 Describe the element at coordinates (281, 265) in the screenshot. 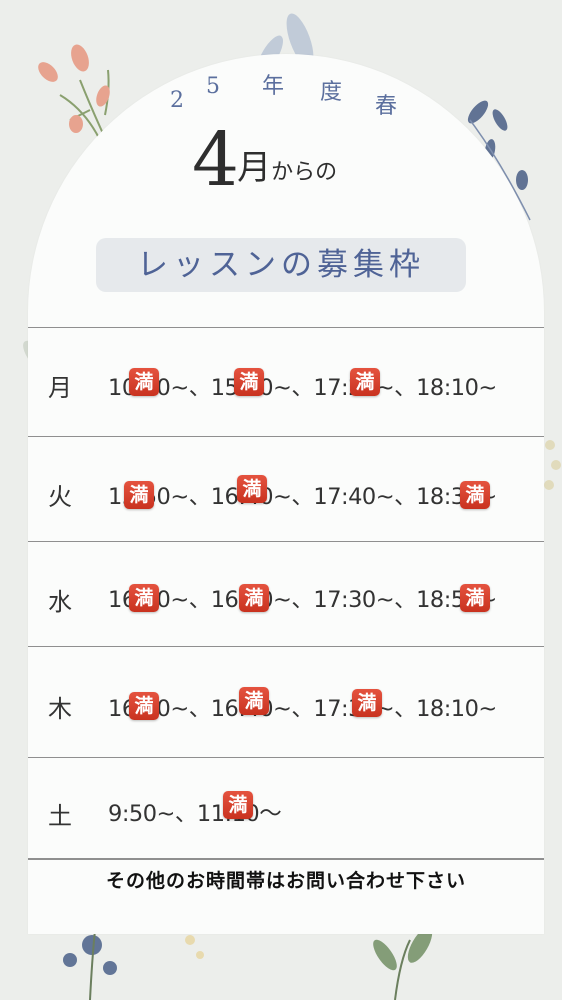

I see `page-title: レッスンの募集枠` at that location.